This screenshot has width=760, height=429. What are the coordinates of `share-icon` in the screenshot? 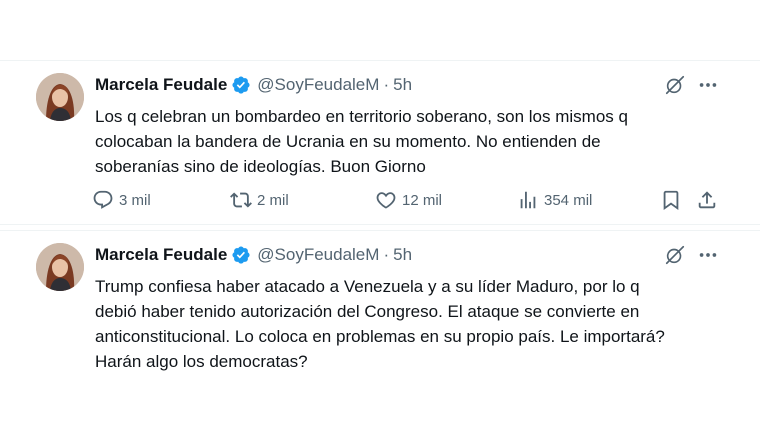 It's located at (707, 200).